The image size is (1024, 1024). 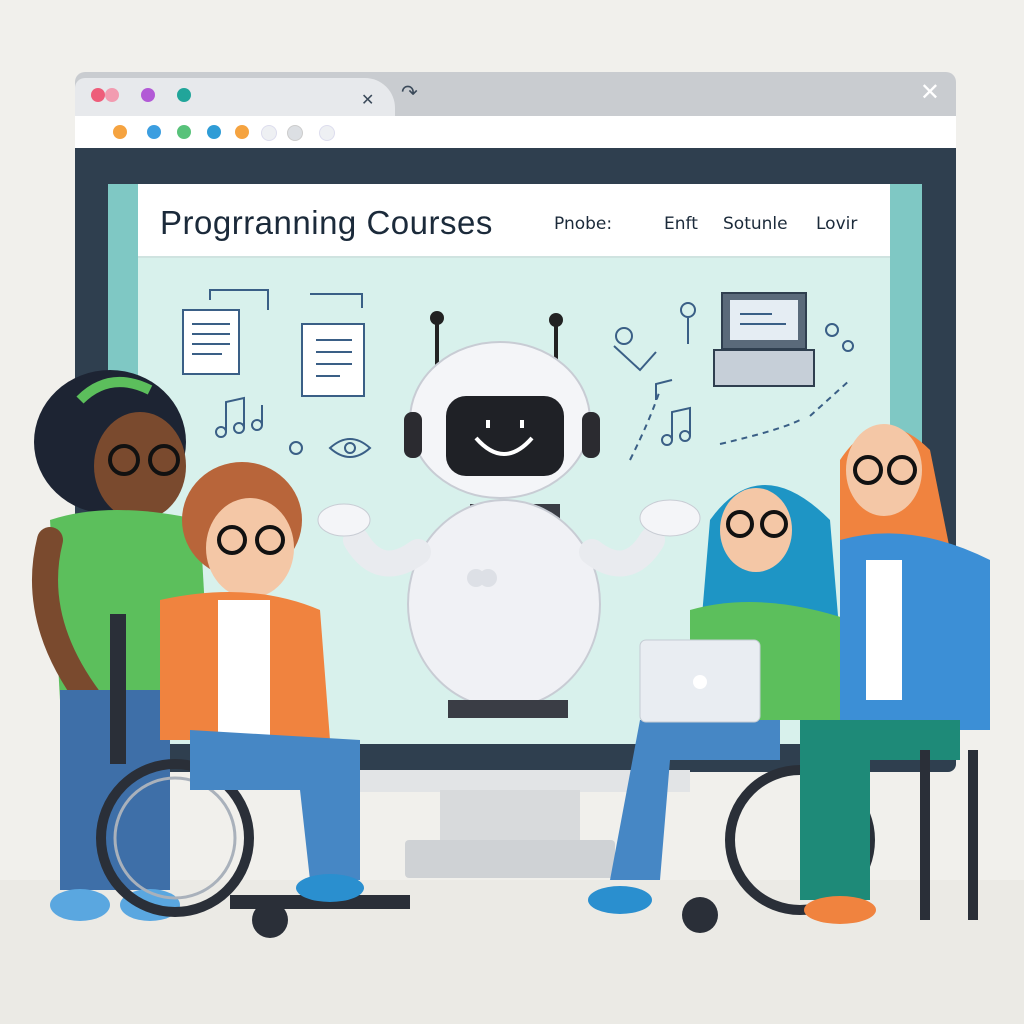 What do you see at coordinates (333, 345) in the screenshot?
I see `notebook-icon` at bounding box center [333, 345].